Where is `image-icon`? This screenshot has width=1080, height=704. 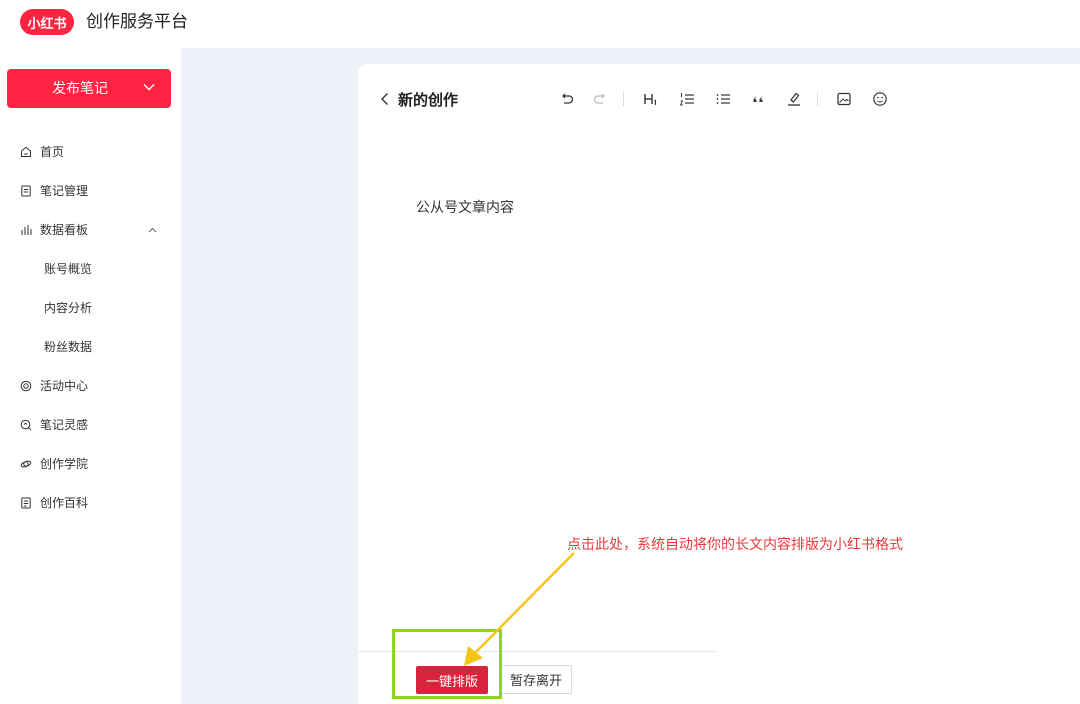 image-icon is located at coordinates (844, 99).